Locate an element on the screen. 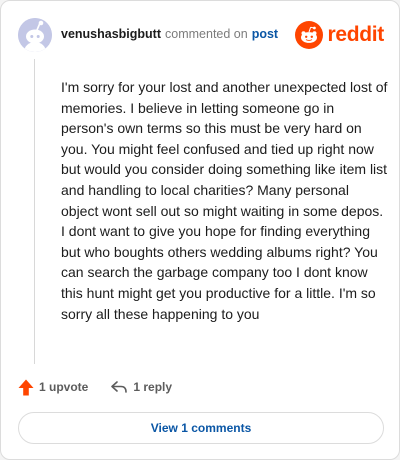  upvote-count: 1 upvote is located at coordinates (64, 387).